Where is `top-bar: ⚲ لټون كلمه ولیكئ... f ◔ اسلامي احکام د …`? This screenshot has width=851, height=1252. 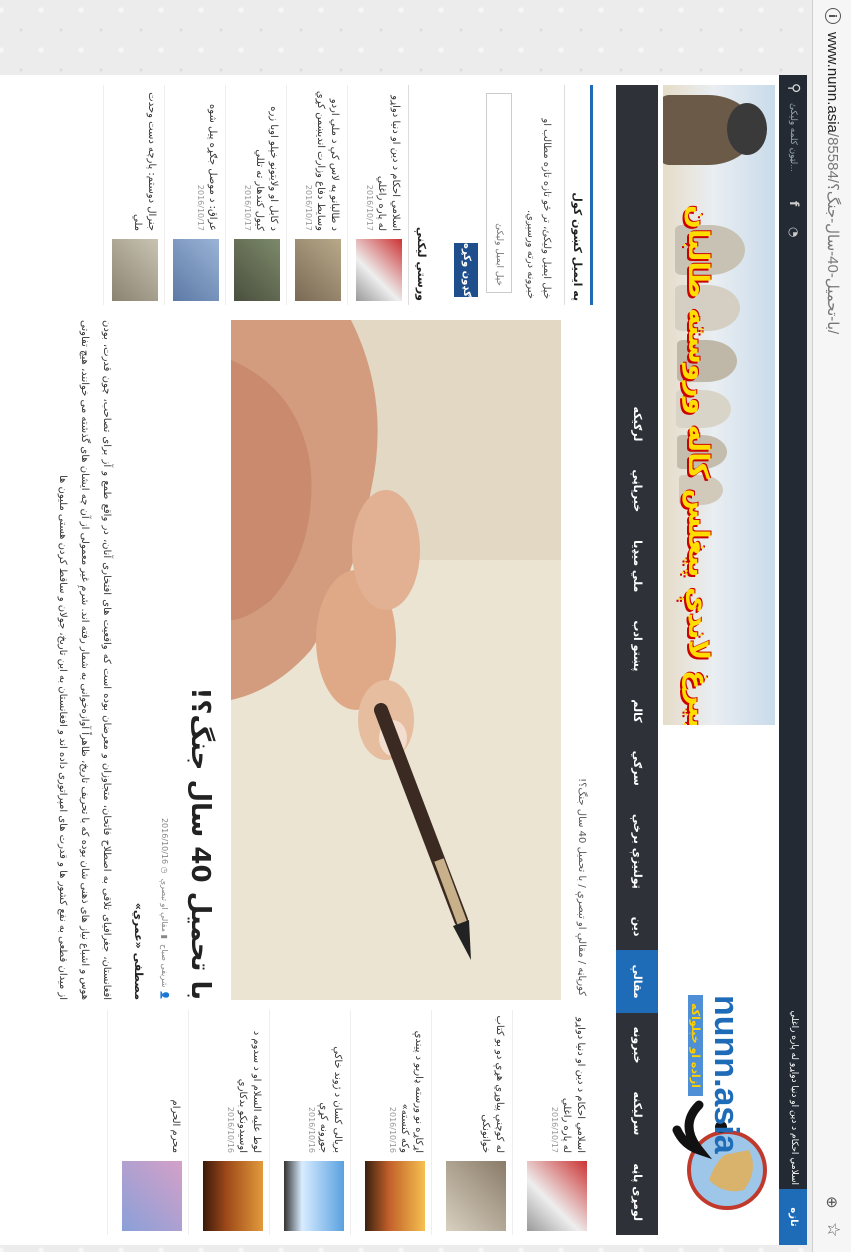
top-bar: ⚲ لټون كلمه ولیكئ... f ◔ اسلامي احکام د … is located at coordinates (783, 660).